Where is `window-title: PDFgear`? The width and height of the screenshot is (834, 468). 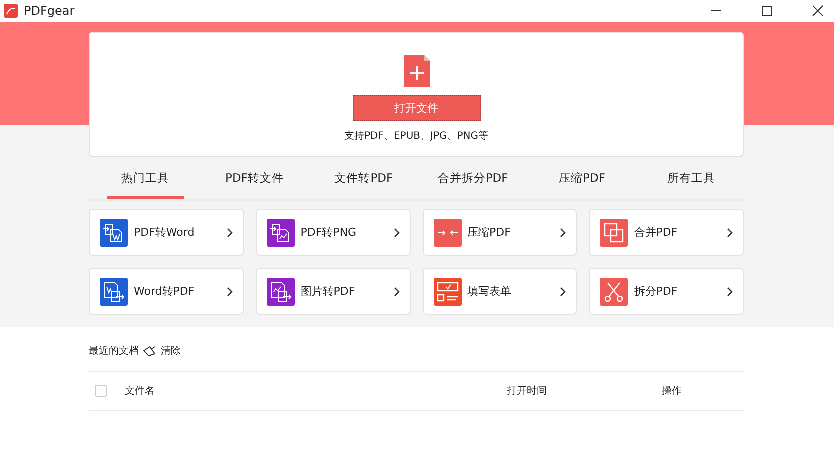 window-title: PDFgear is located at coordinates (49, 11).